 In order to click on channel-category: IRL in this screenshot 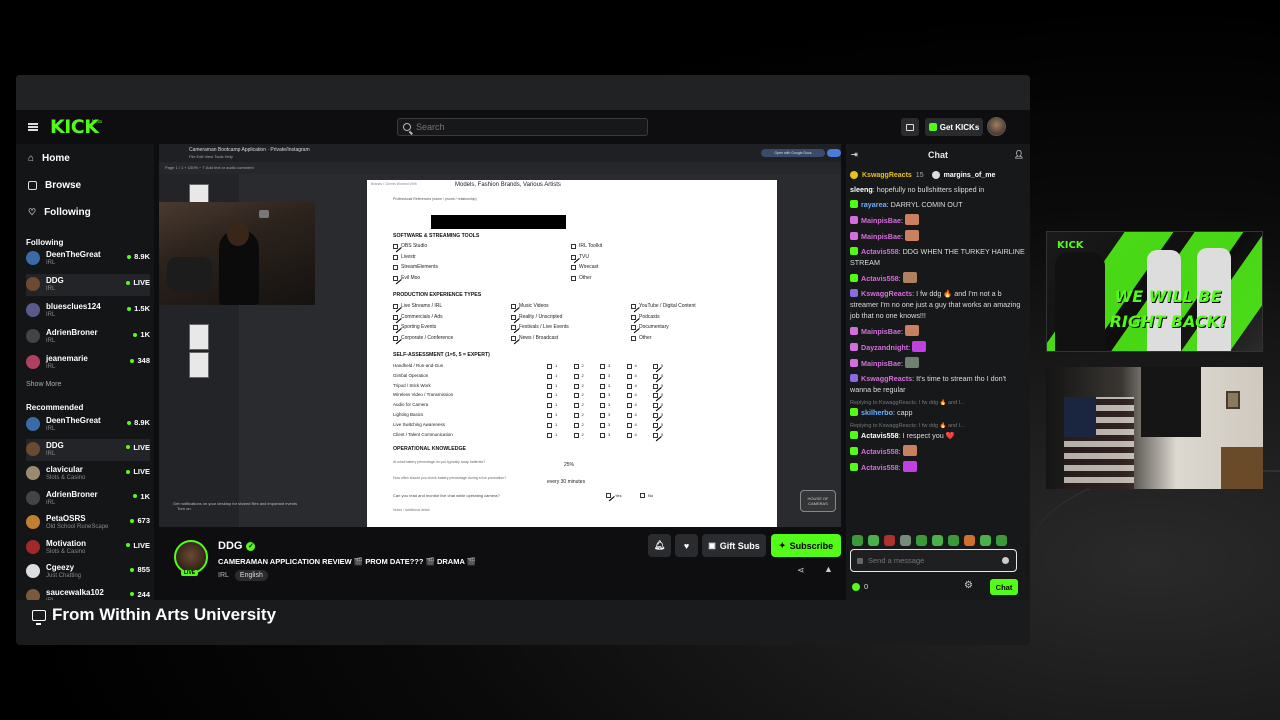, I will do `click(51, 502)`.